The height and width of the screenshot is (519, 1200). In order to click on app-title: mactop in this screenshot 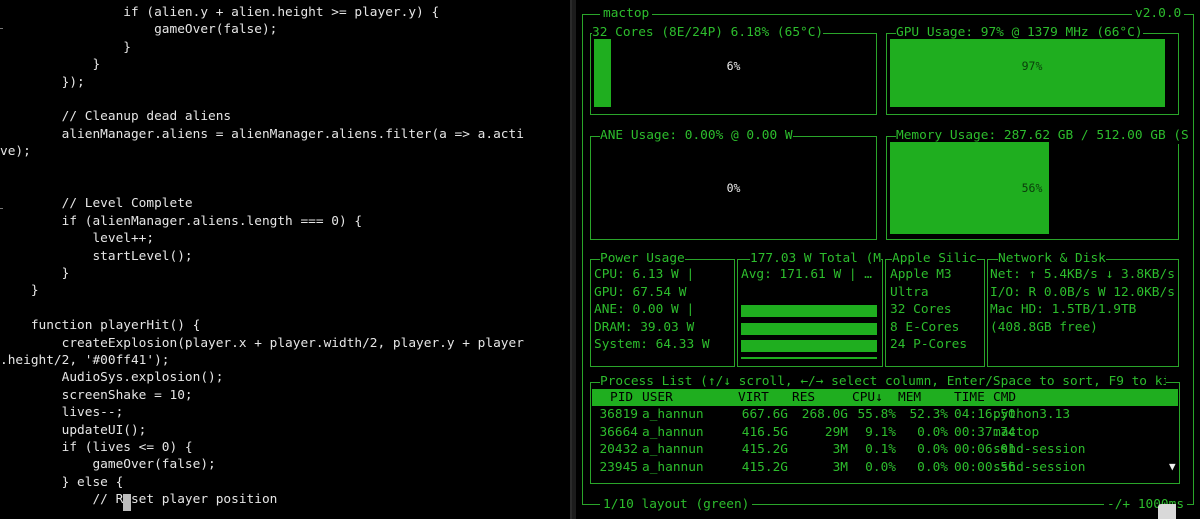, I will do `click(626, 14)`.